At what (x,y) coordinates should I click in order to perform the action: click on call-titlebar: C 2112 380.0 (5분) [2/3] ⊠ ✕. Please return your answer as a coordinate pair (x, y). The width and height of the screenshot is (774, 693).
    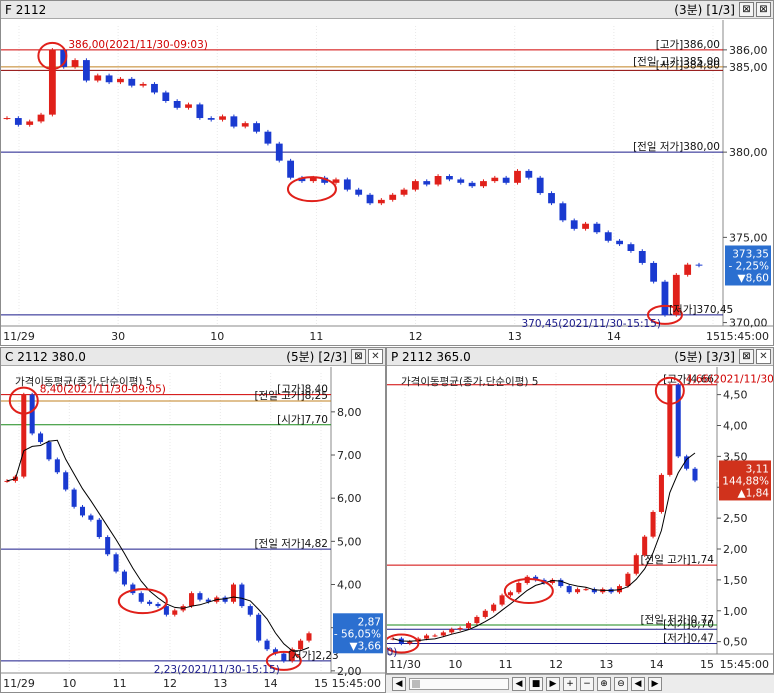
    Looking at the image, I should click on (193, 357).